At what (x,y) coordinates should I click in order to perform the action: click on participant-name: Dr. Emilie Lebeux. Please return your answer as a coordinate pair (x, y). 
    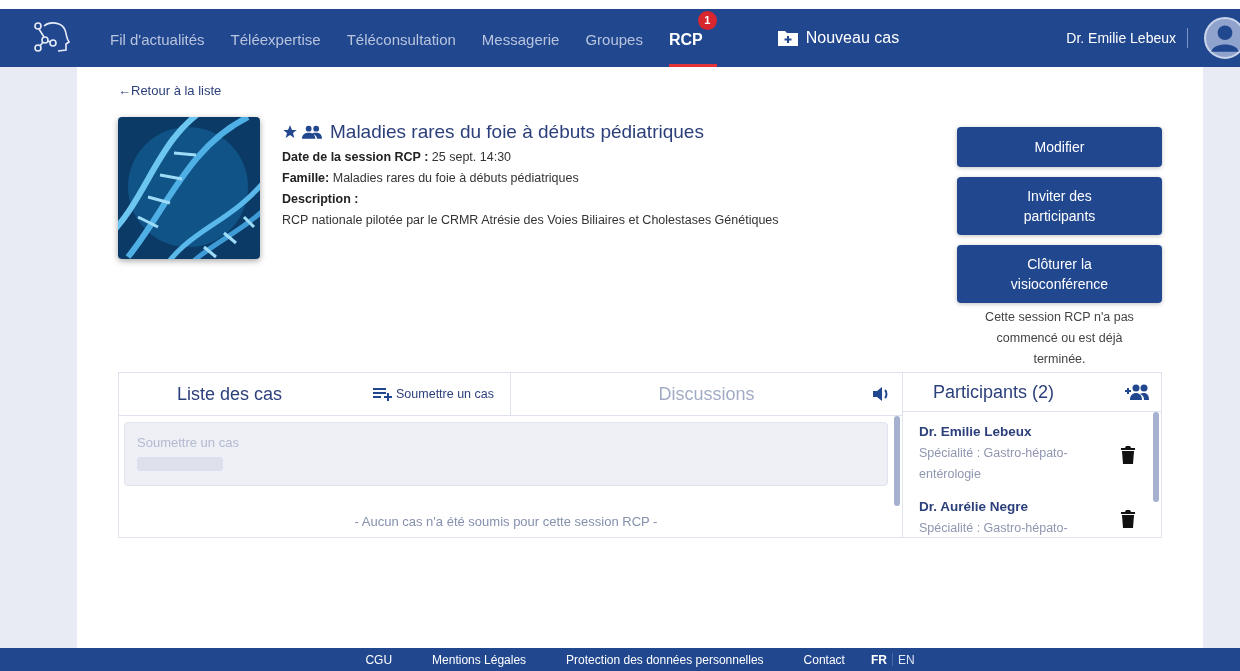
    Looking at the image, I should click on (976, 431).